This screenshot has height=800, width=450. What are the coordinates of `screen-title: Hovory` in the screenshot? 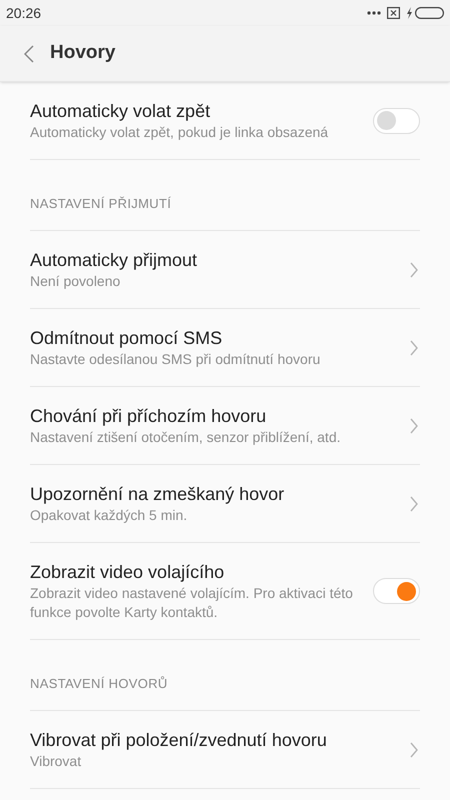 It's located at (83, 53).